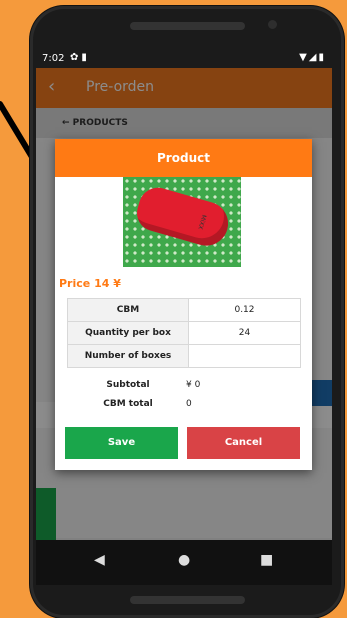  What do you see at coordinates (244, 356) in the screenshot?
I see `number-of-boxes-input` at bounding box center [244, 356].